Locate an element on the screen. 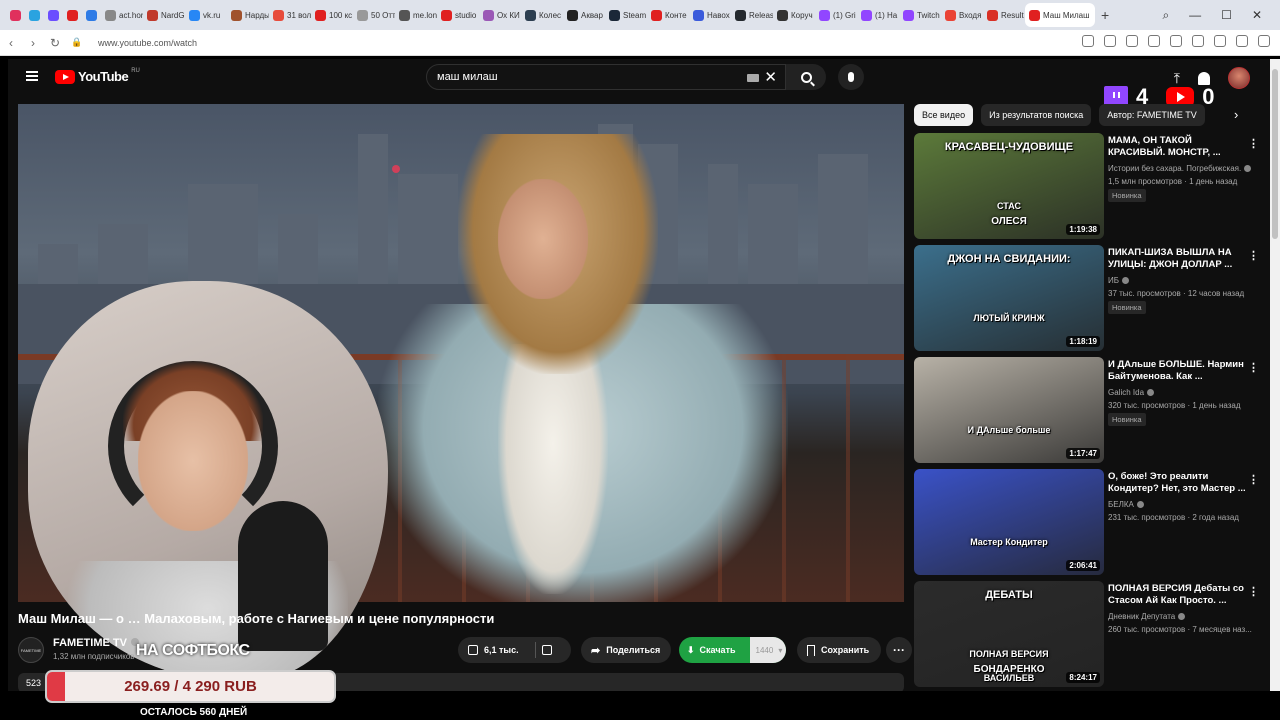  browser-tab: 31 вол is located at coordinates (290, 15).